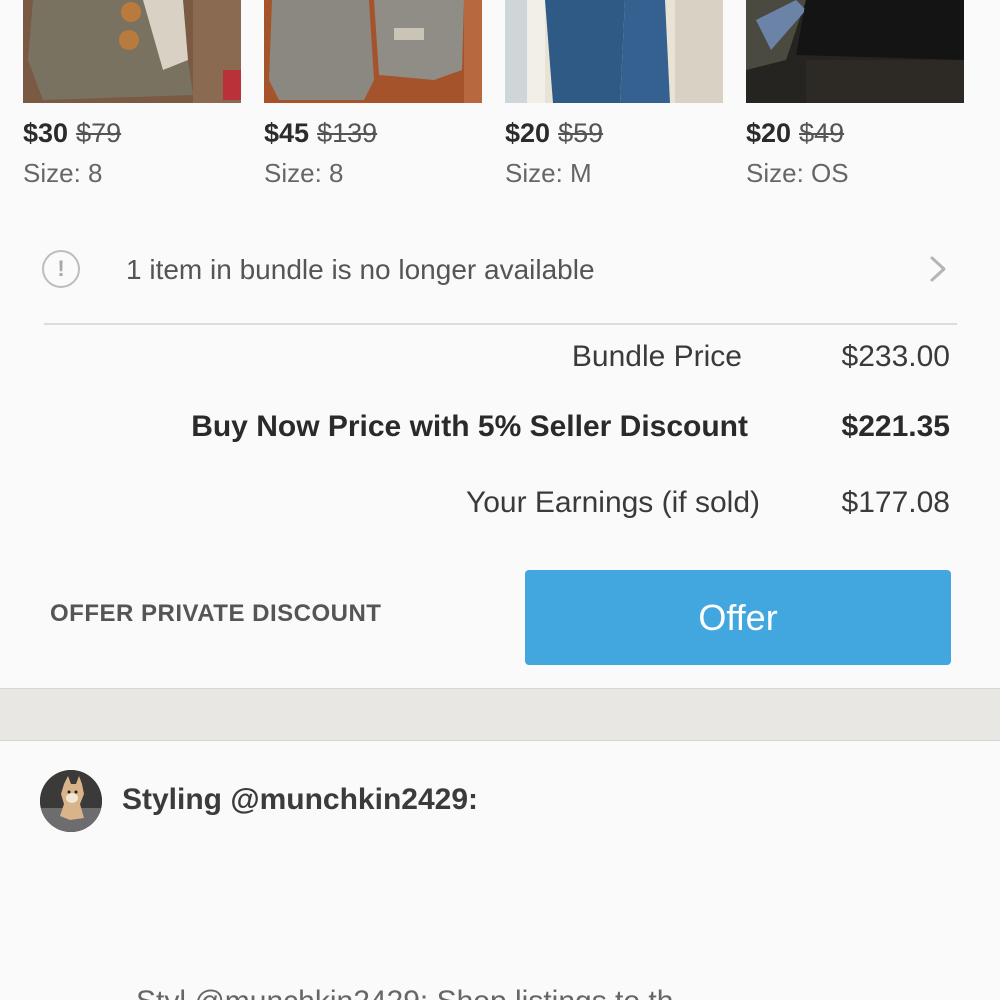  I want to click on bundle-item: $45 $139 Size: 8, so click(373, 94).